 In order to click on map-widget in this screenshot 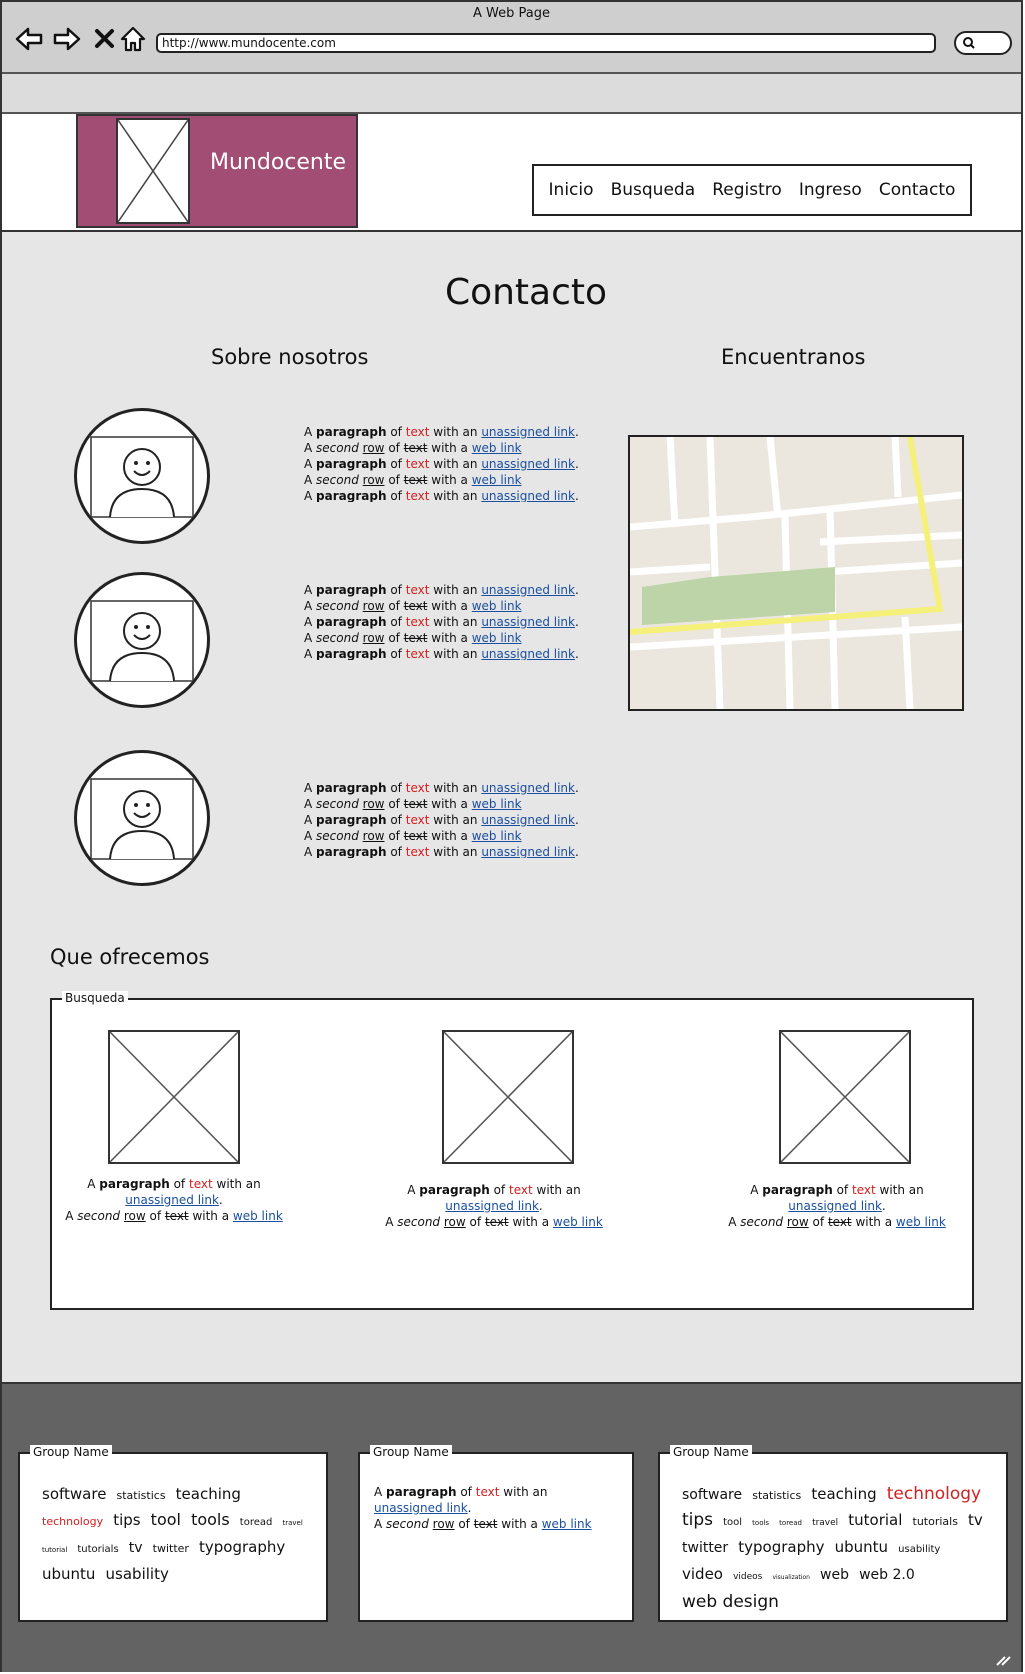, I will do `click(796, 573)`.